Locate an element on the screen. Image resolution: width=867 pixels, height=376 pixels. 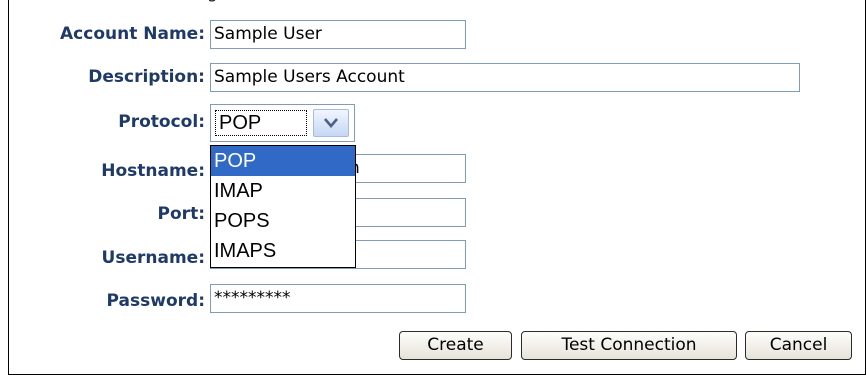
create-button: Create is located at coordinates (455, 345).